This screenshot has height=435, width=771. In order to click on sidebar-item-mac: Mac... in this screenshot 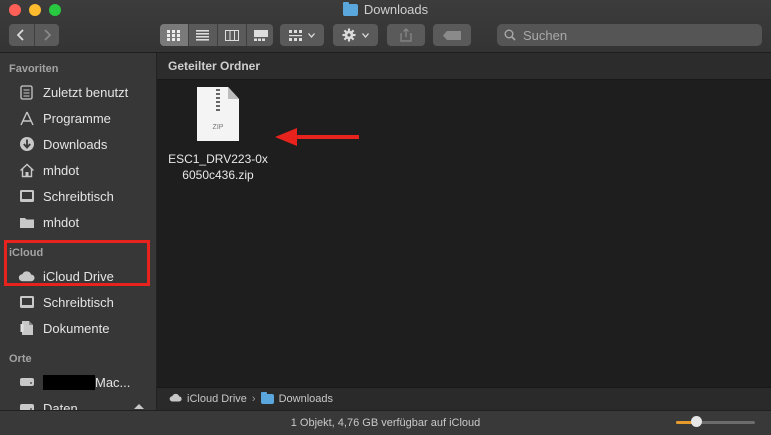, I will do `click(78, 382)`.